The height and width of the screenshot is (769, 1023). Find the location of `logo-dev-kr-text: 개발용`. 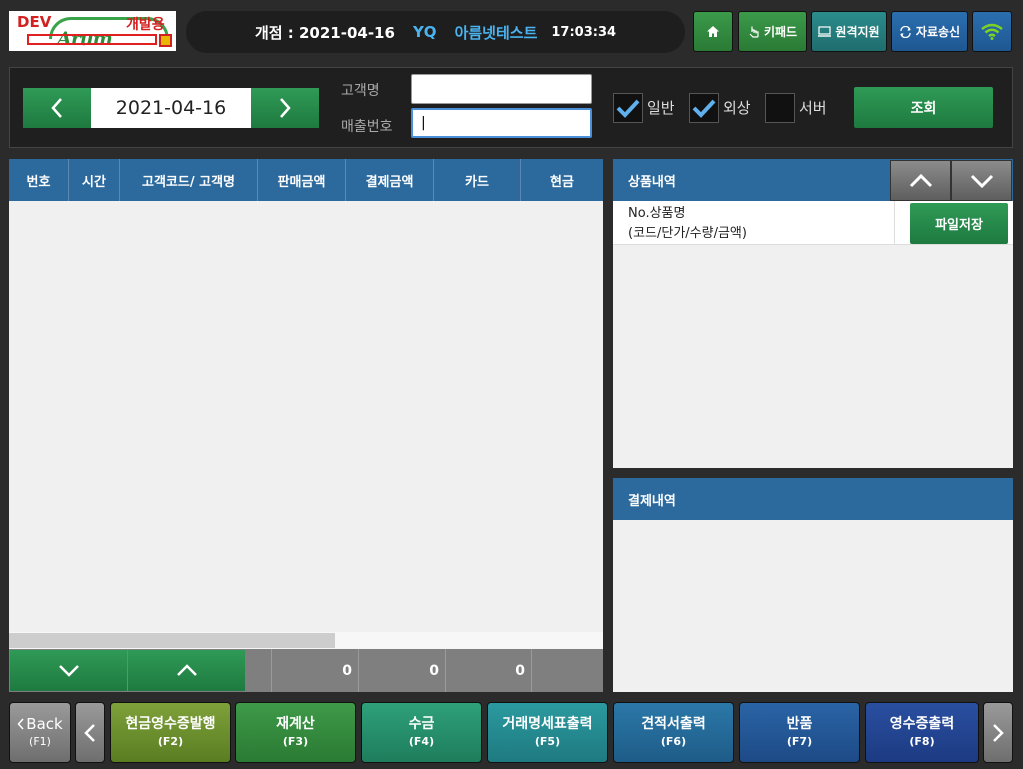

logo-dev-kr-text: 개발용 is located at coordinates (145, 25).